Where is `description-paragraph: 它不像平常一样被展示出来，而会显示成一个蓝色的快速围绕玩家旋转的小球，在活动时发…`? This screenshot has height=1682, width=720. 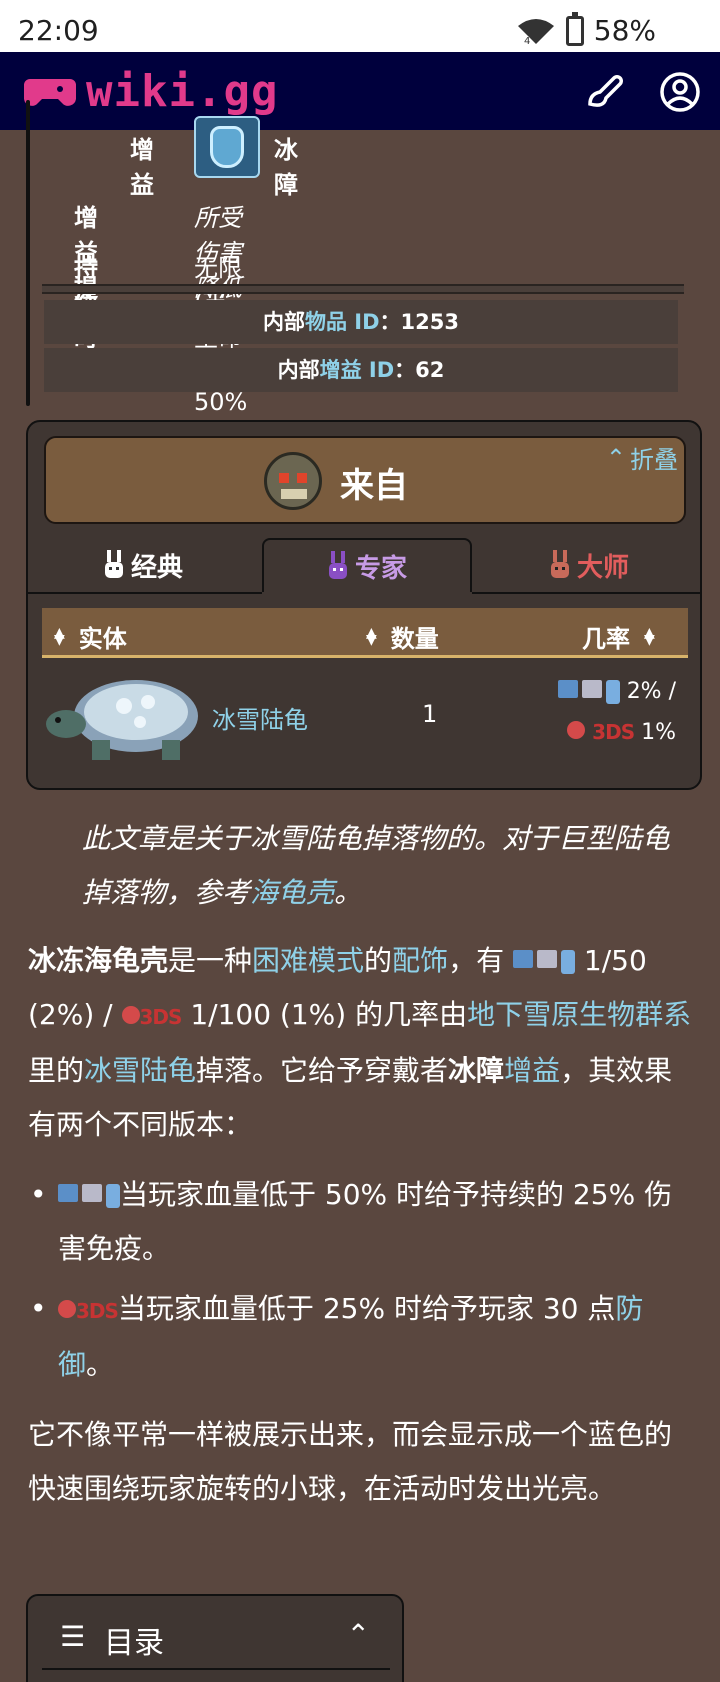
description-paragraph: 它不像平常一样被展示出来，而会显示成一个蓝色的快速围绕玩家旋转的小球，在活动时发… is located at coordinates (350, 1461).